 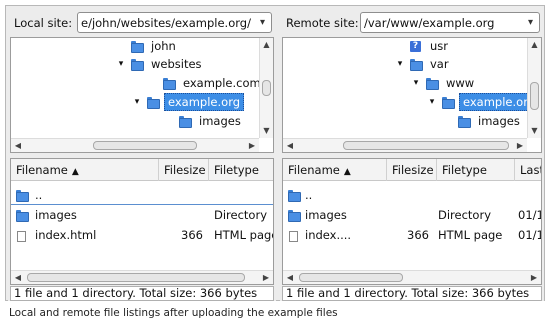 I want to click on tree-item-label-selected: example.org, so click(x=204, y=102).